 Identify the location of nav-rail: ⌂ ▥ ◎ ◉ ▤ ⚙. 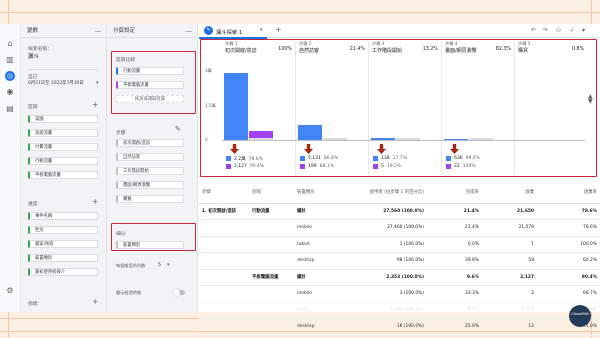
(10, 168).